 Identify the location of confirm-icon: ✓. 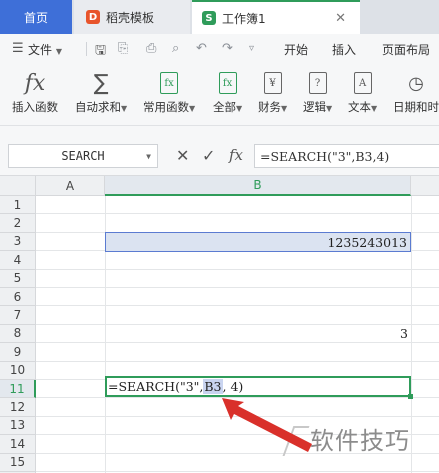
(208, 155).